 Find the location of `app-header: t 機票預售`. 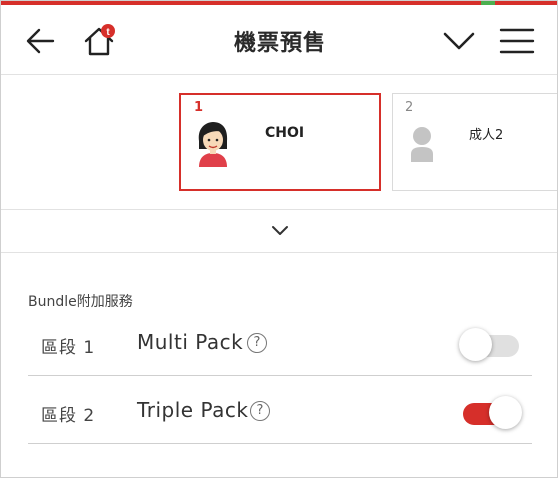

app-header: t 機票預售 is located at coordinates (279, 40).